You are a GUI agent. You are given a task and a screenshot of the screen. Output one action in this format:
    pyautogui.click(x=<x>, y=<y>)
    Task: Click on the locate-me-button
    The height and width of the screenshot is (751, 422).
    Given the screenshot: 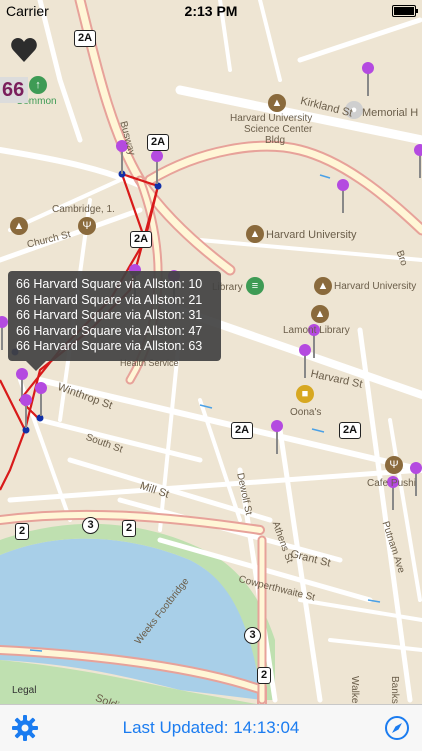 What is the action you would take?
    pyautogui.click(x=397, y=728)
    